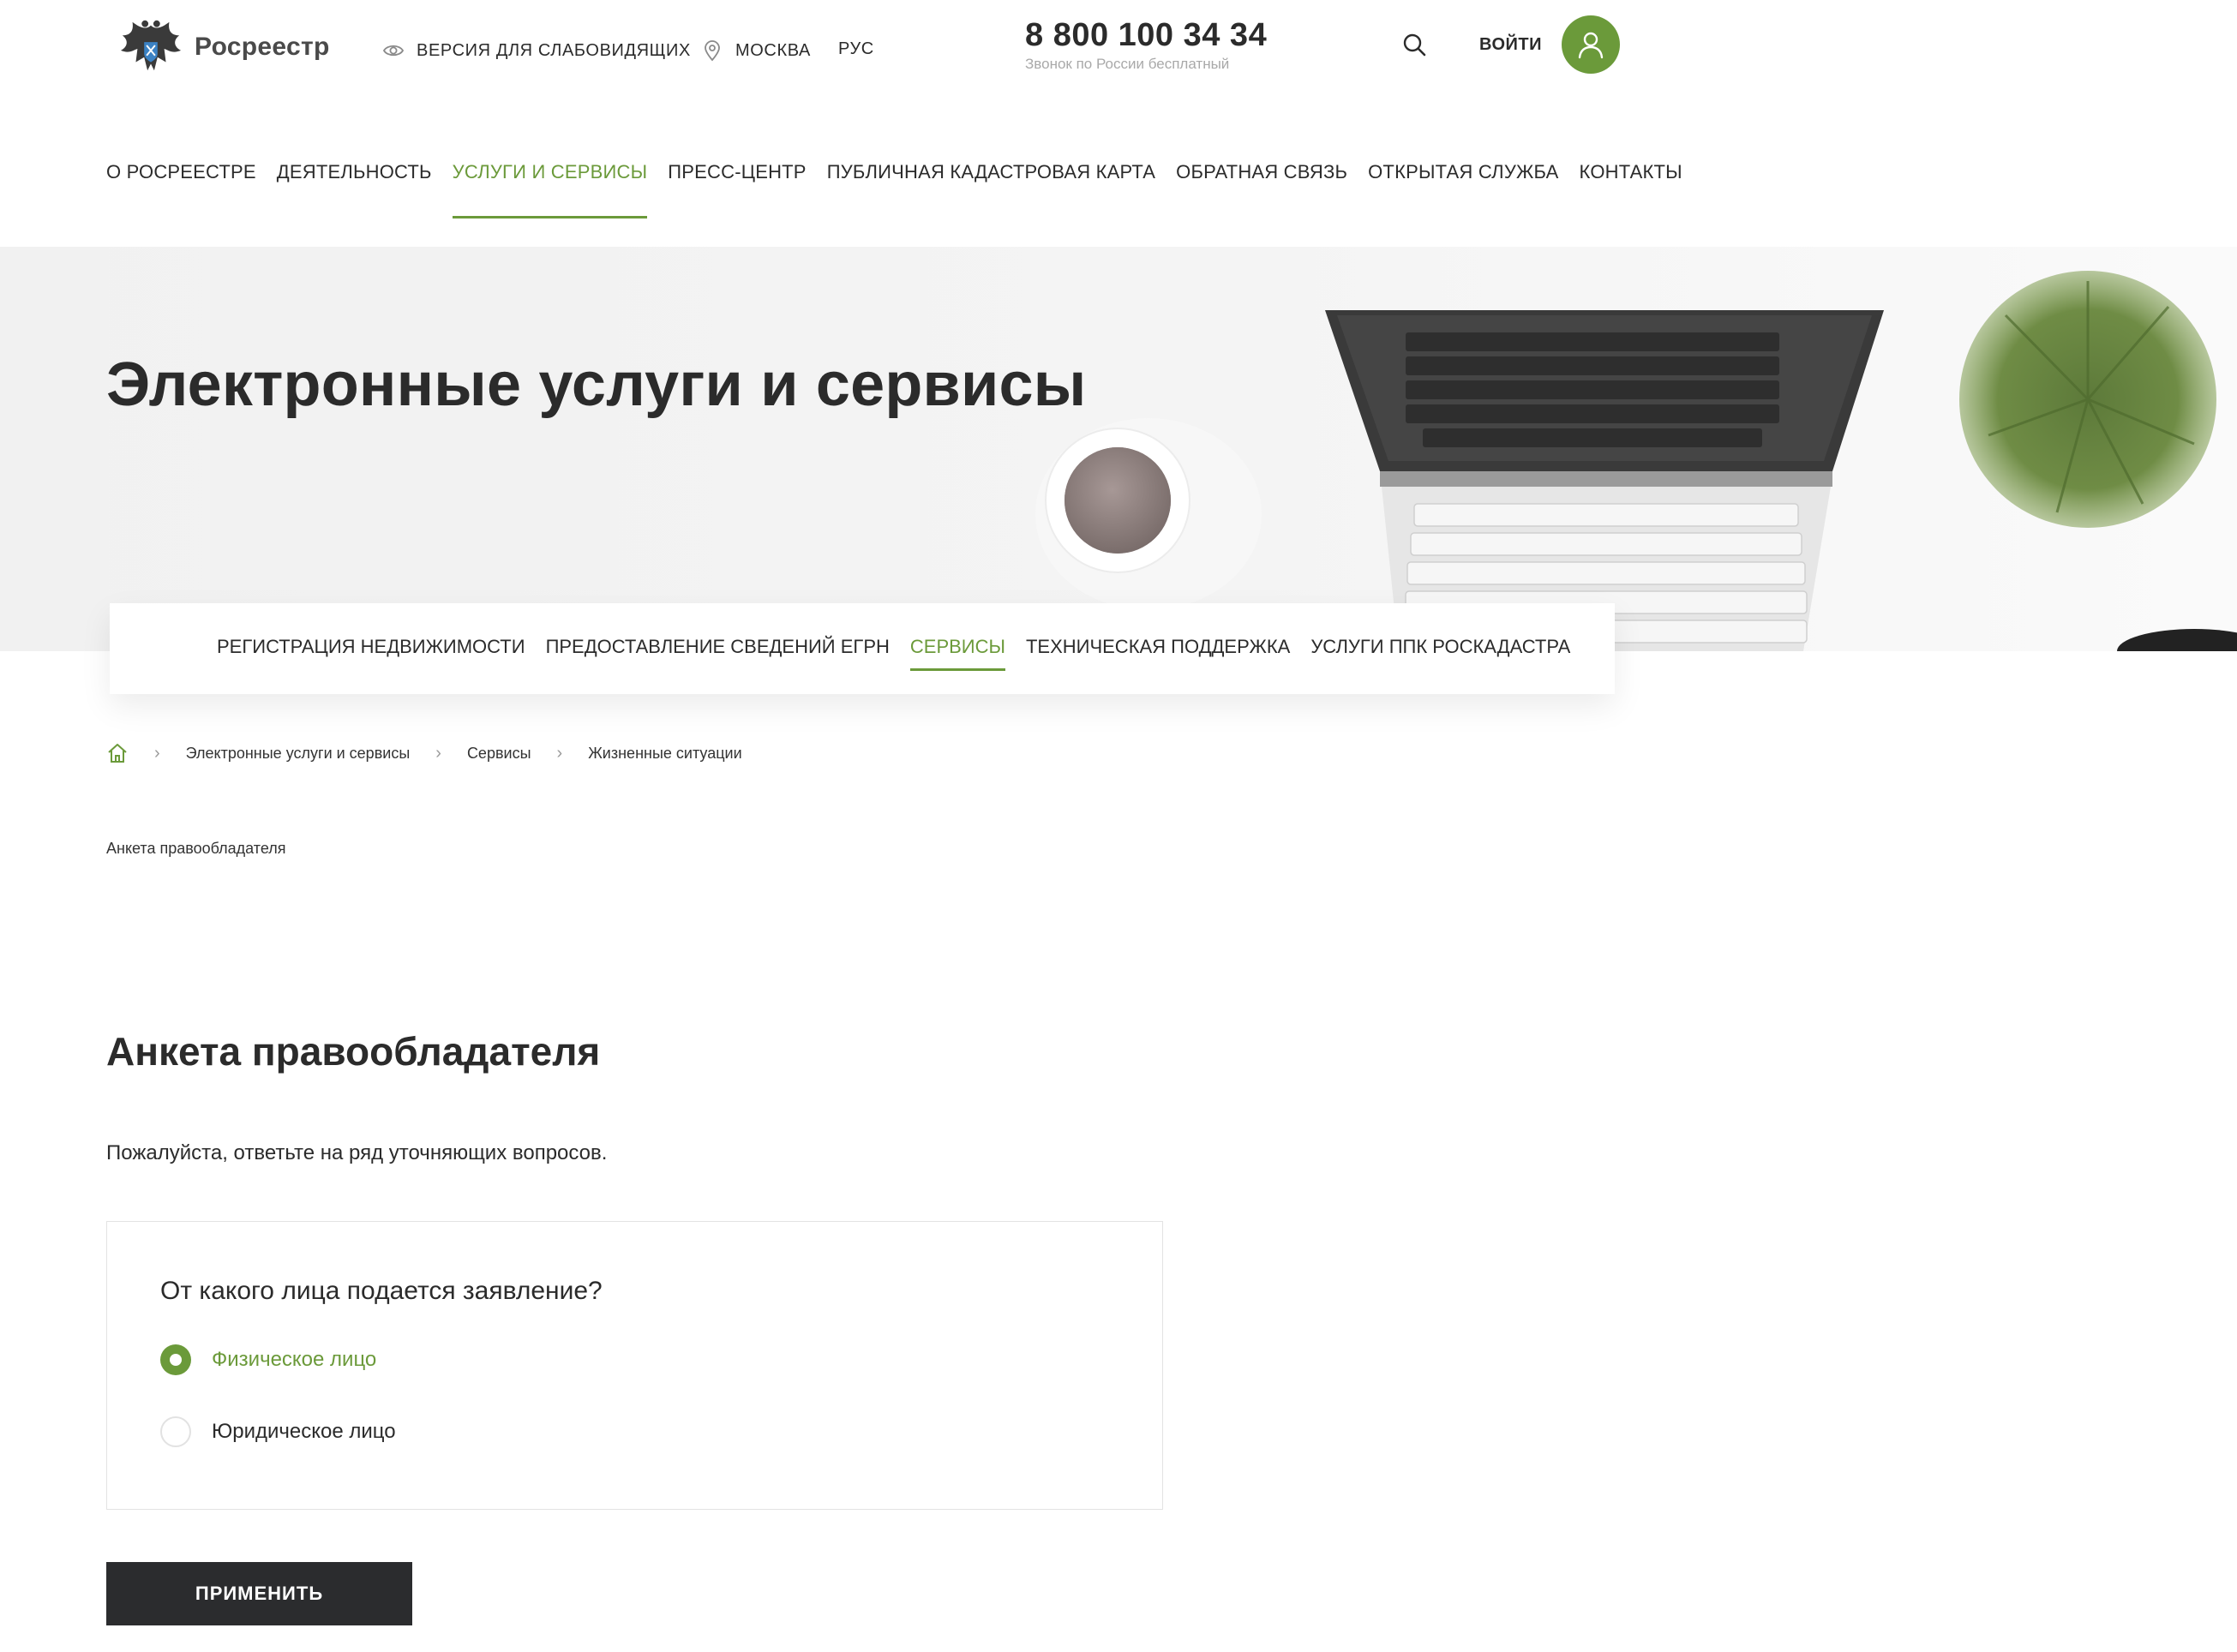  Describe the element at coordinates (554, 50) in the screenshot. I see `accessibility-label: ВЕРСИЯ ДЛЯ СЛАБОВИДЯЩИХ` at that location.